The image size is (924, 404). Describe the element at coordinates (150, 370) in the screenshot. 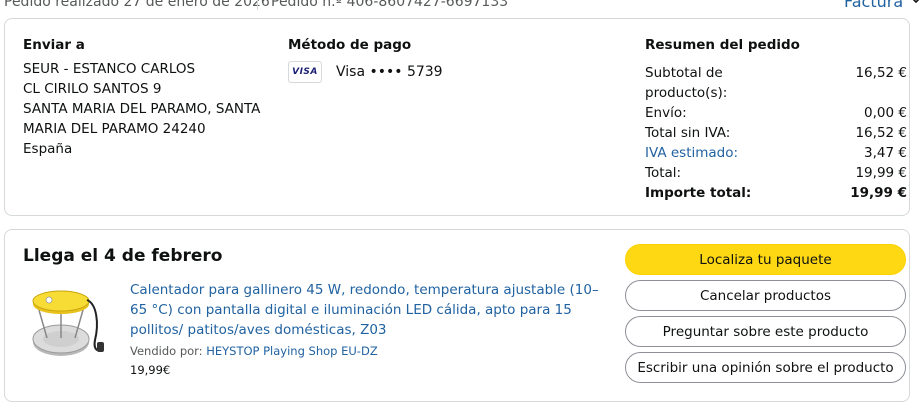

I see `product-price: 19,99€` at that location.